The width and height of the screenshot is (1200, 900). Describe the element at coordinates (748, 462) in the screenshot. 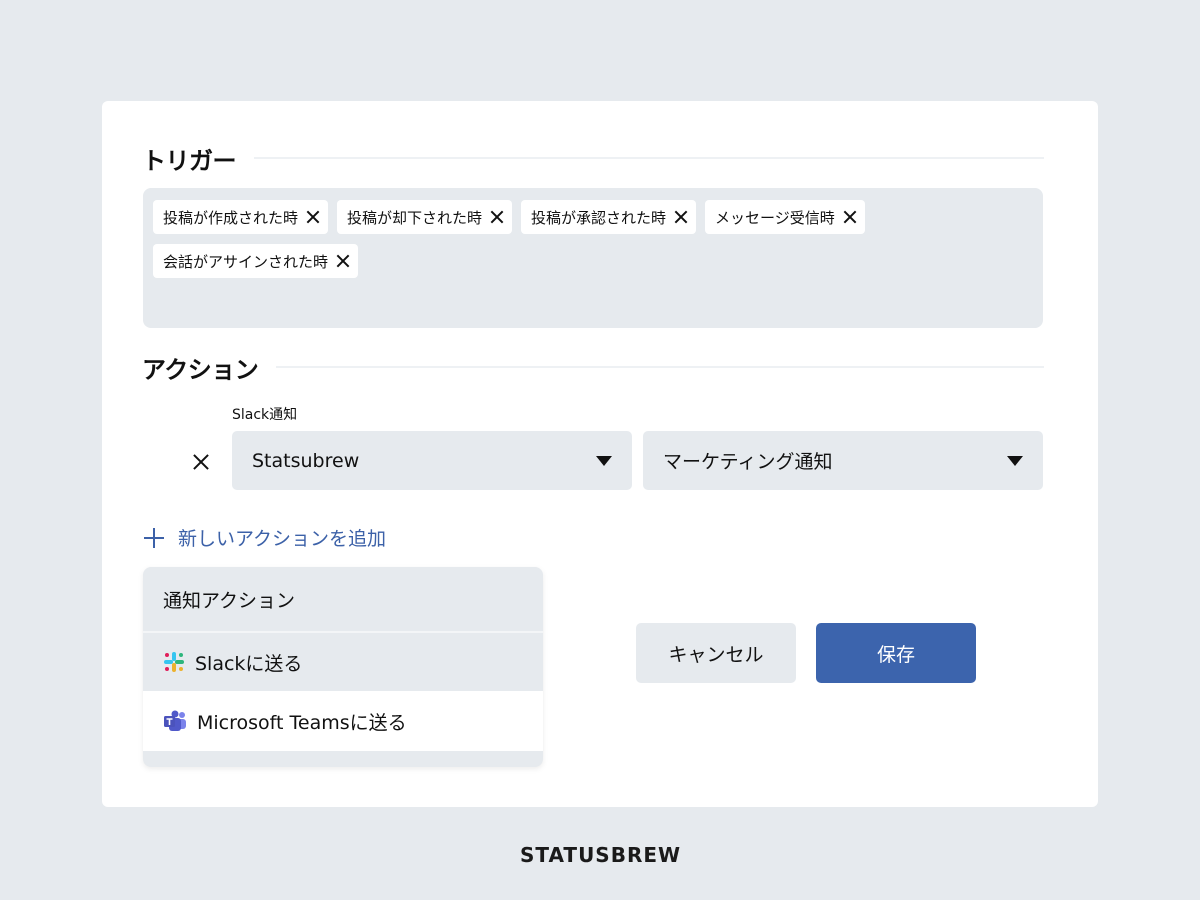

I see `channel-select-value: マーケティング通知` at that location.